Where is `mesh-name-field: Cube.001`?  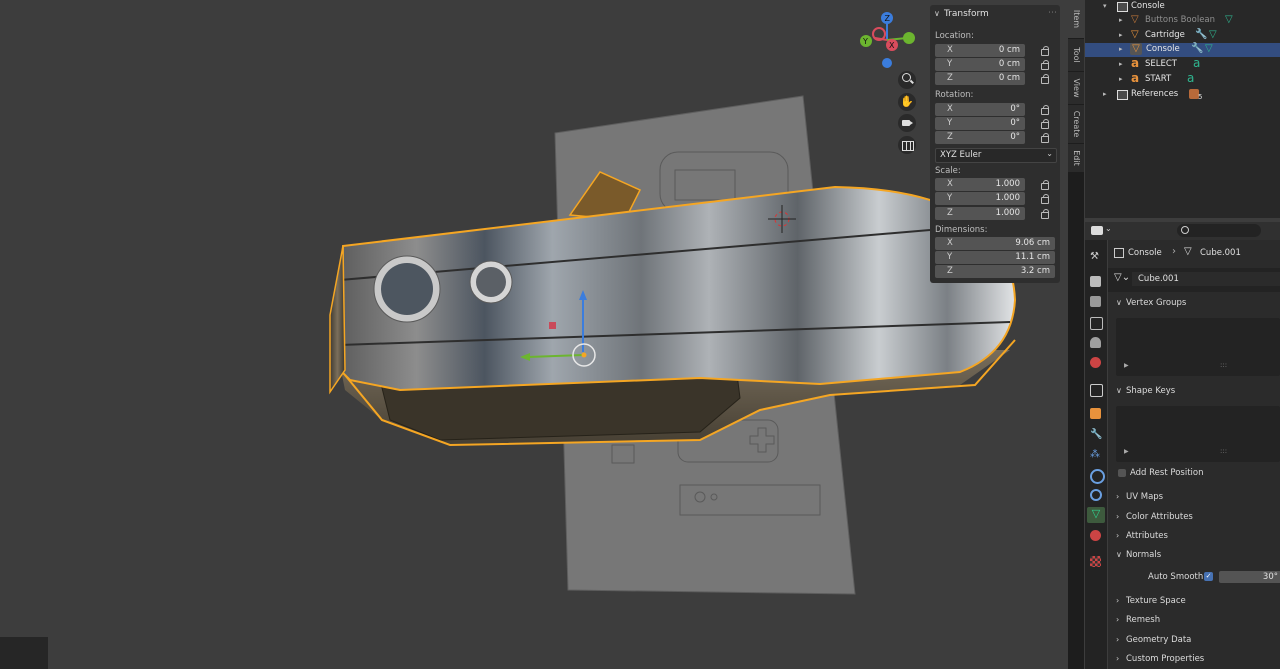
mesh-name-field: Cube.001 is located at coordinates (1206, 279).